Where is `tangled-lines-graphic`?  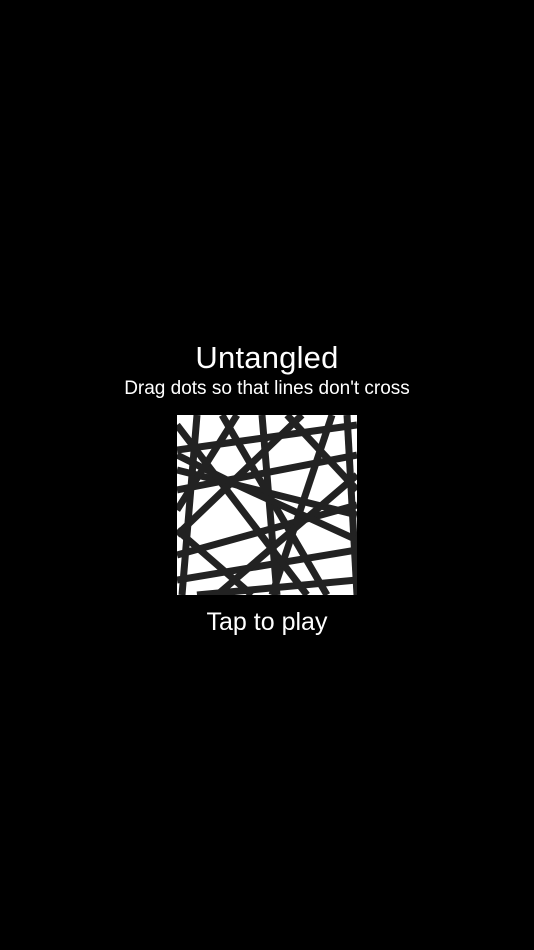
tangled-lines-graphic is located at coordinates (267, 505).